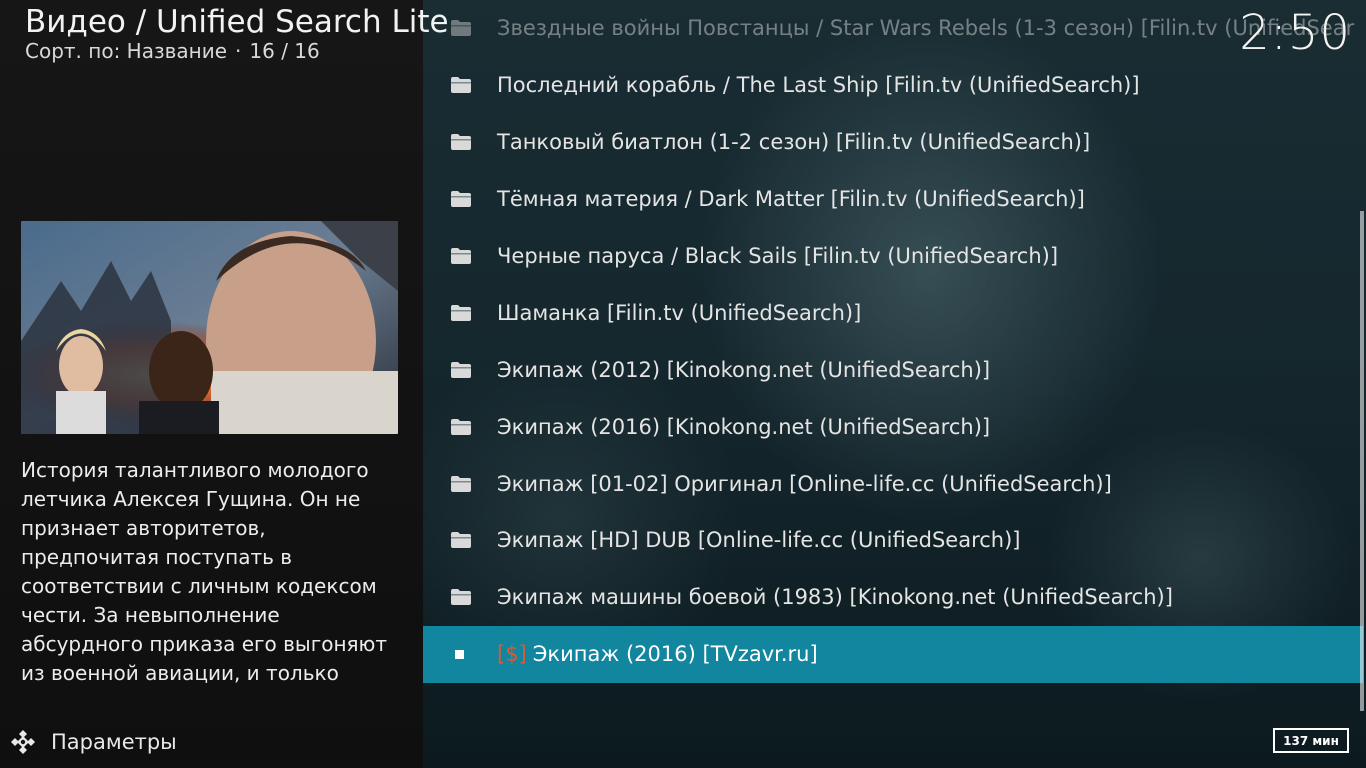 This screenshot has height=768, width=1366. I want to click on list-item-selected: [$] Экипаж (2016) [TVzavr.ru], so click(893, 654).